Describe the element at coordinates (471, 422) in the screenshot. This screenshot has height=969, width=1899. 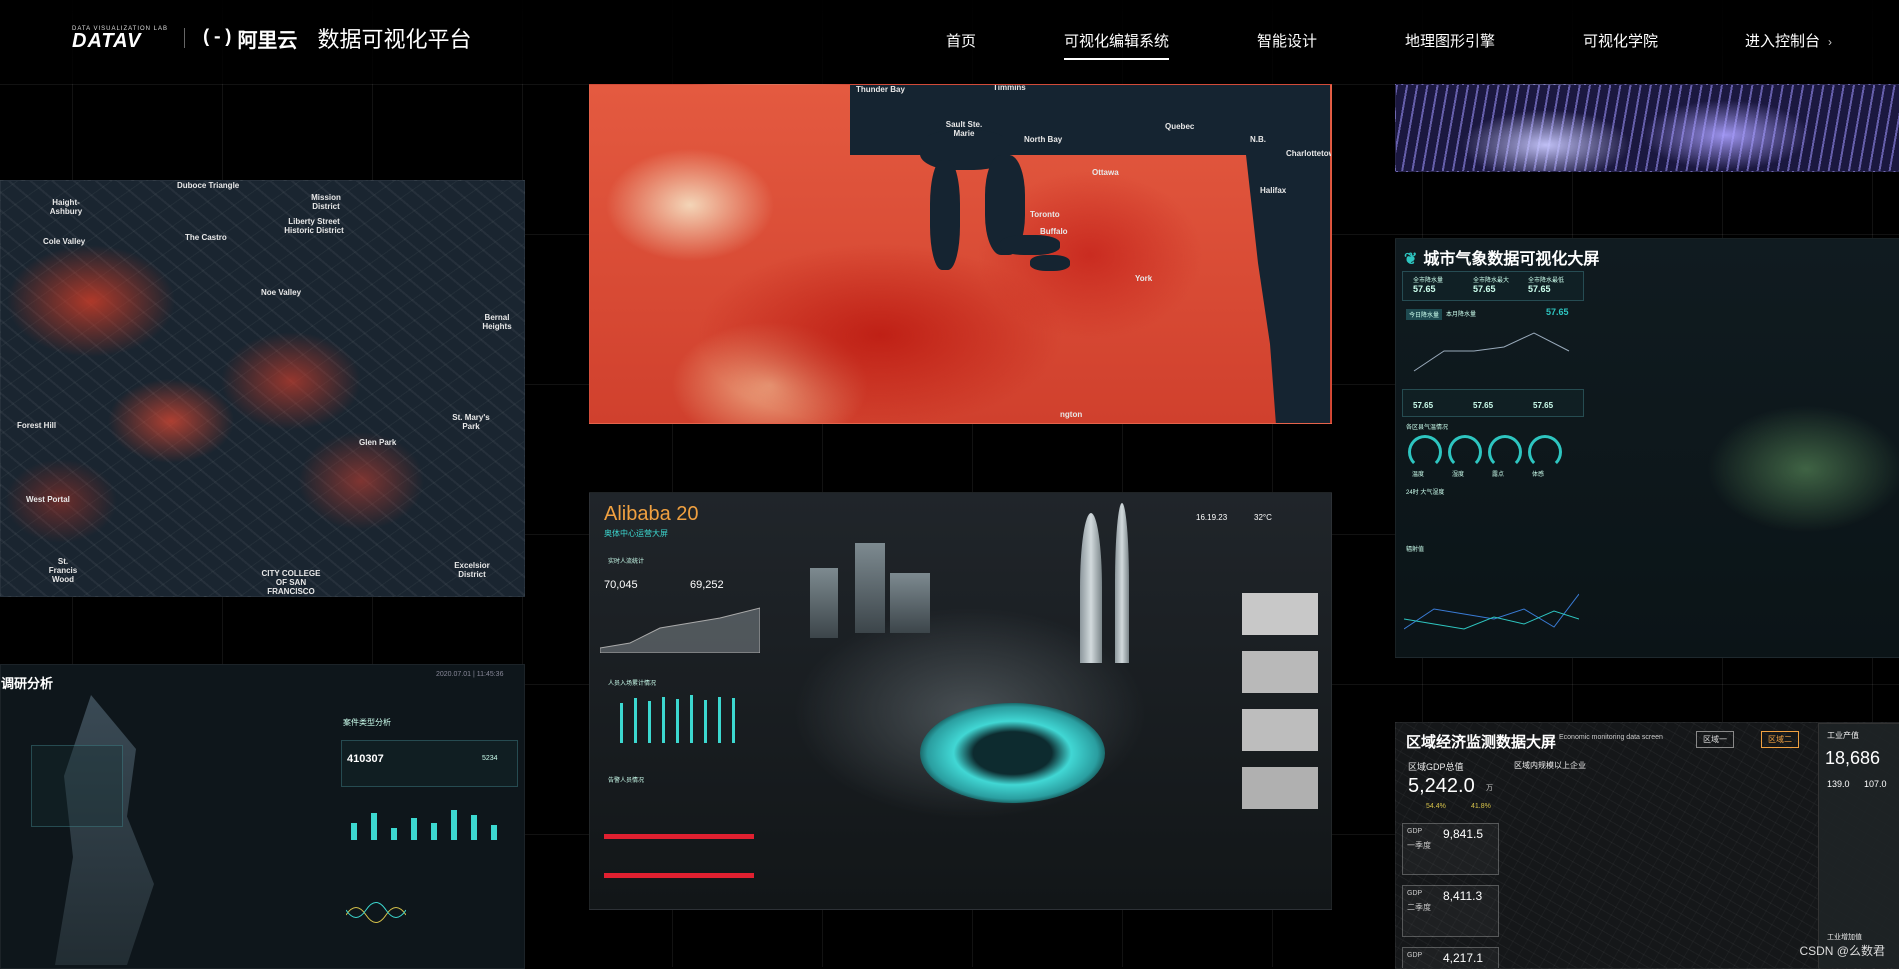
I see `map-label: St. Mary's Park` at that location.